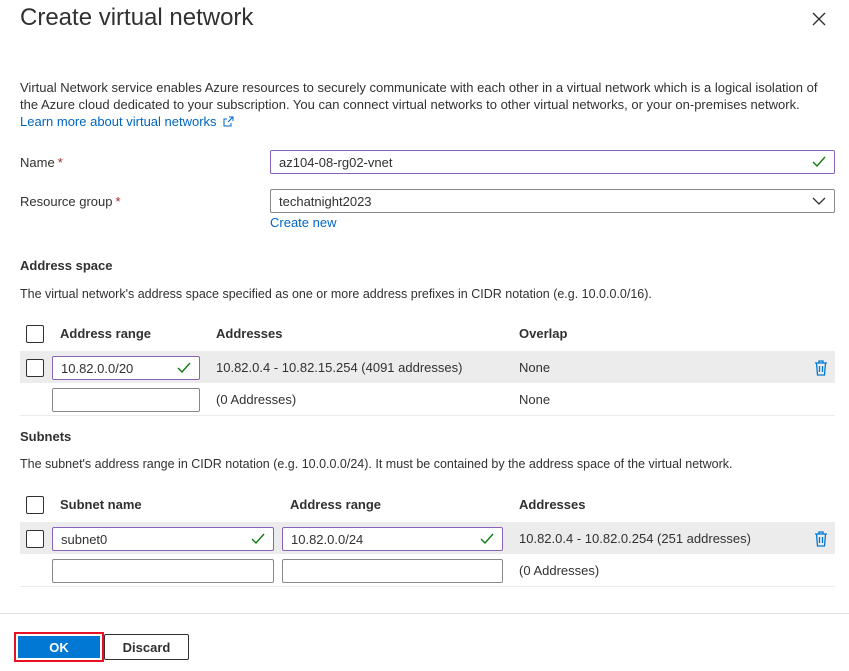 Image resolution: width=849 pixels, height=671 pixels. What do you see at coordinates (84, 539) in the screenshot?
I see `subnet-name-value: subnet0` at bounding box center [84, 539].